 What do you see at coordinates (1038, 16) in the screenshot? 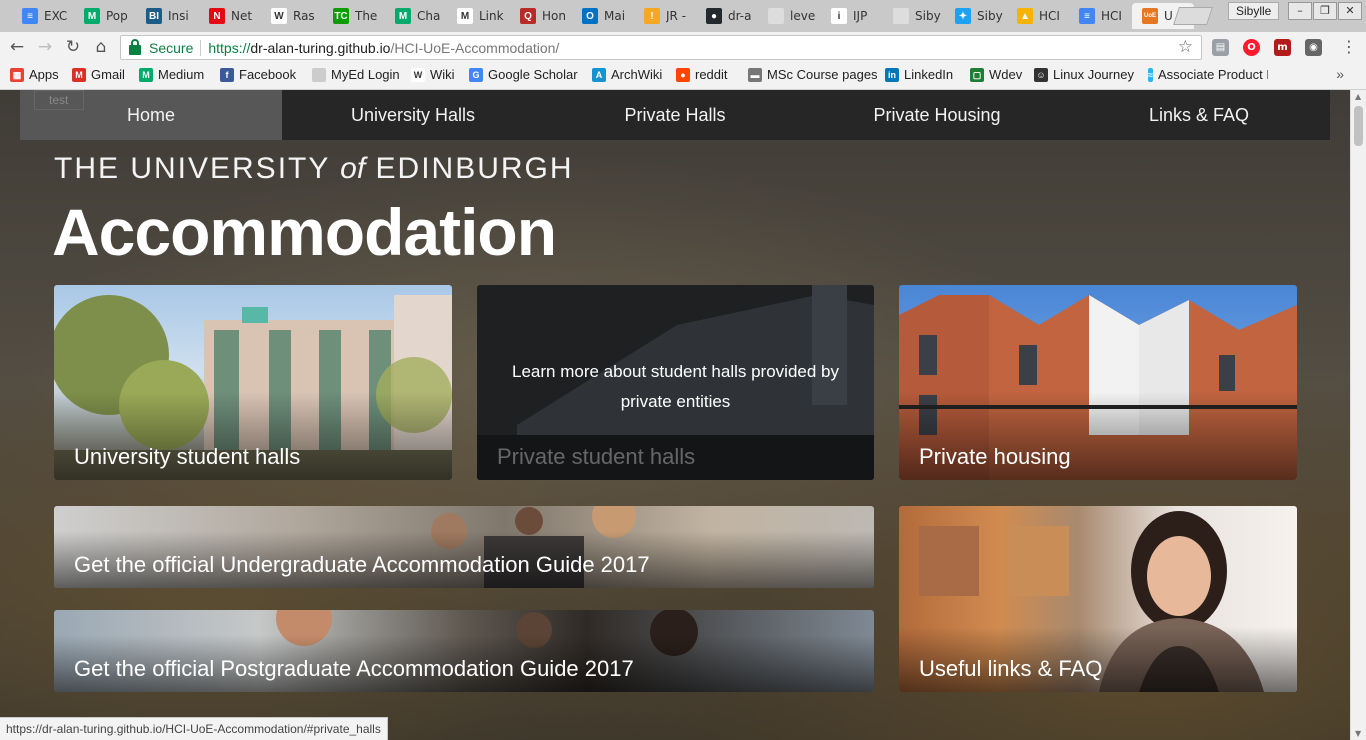
I see `browser-tab: ▲ HCI` at bounding box center [1038, 16].